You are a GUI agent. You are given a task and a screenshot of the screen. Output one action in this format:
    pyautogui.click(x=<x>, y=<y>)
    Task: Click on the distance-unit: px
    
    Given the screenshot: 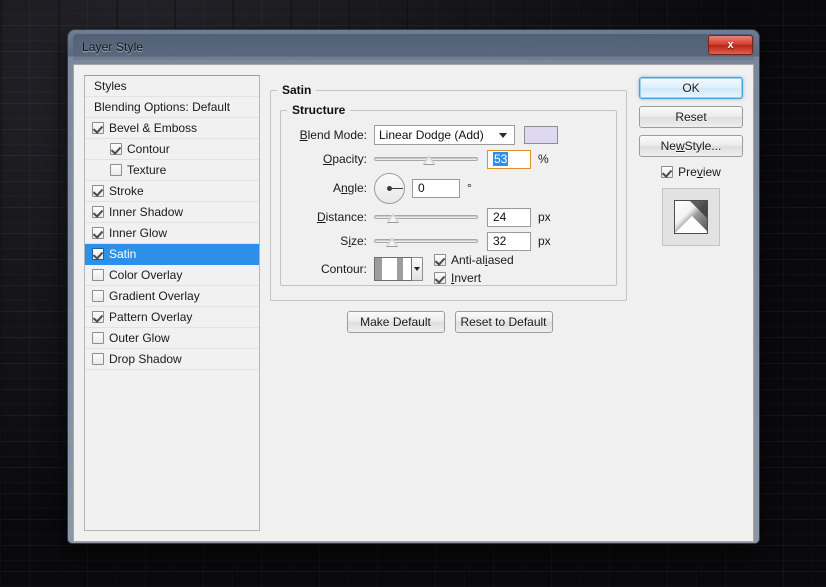 What is the action you would take?
    pyautogui.click(x=544, y=217)
    